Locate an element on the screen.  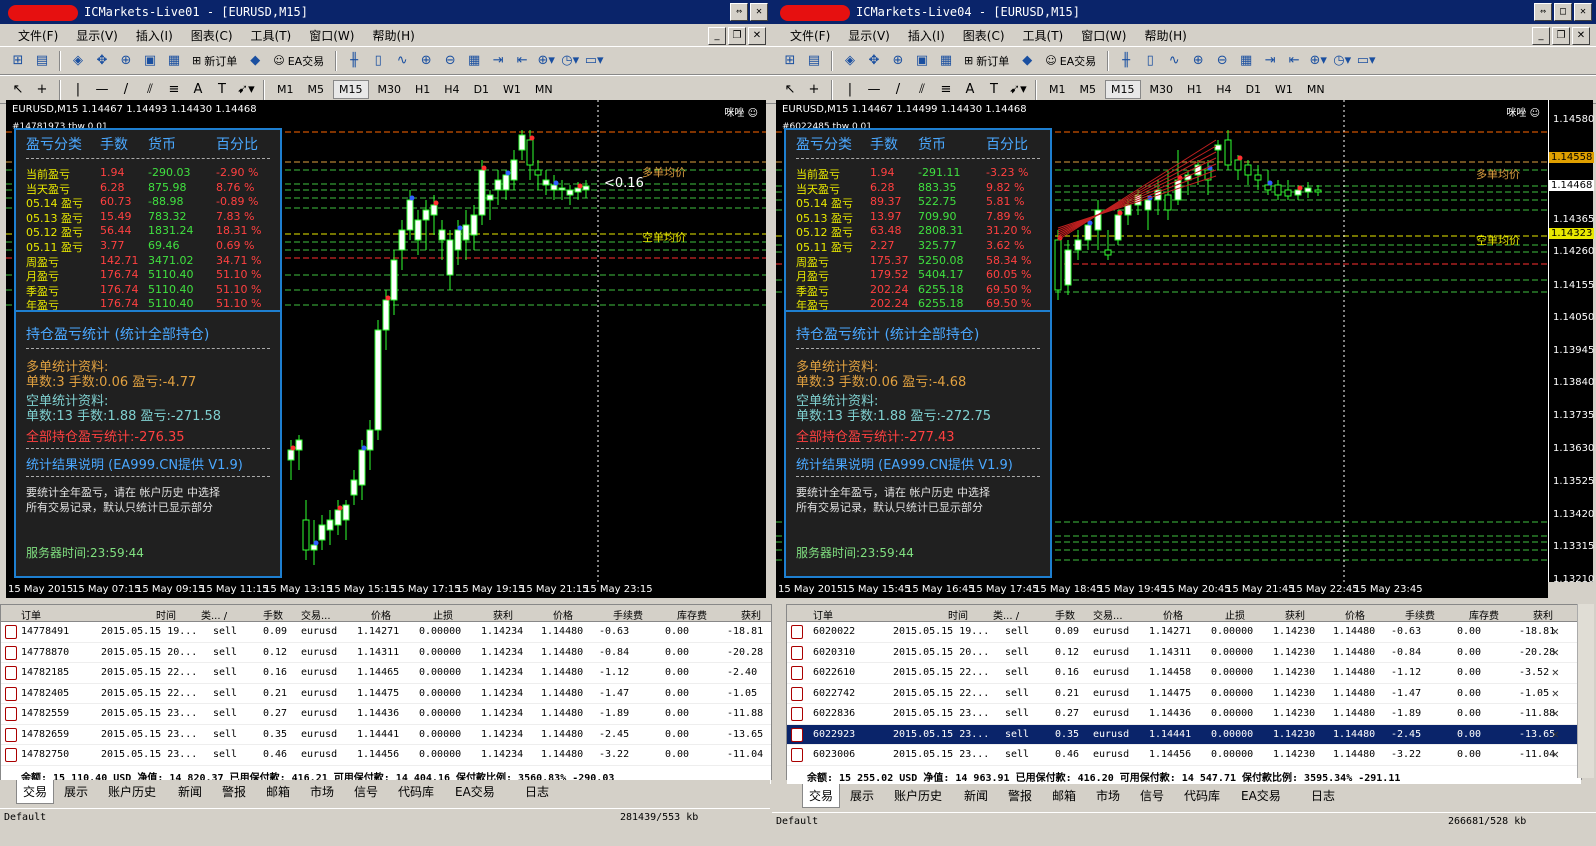
fibonacci-icon: ≡ is located at coordinates (174, 90).